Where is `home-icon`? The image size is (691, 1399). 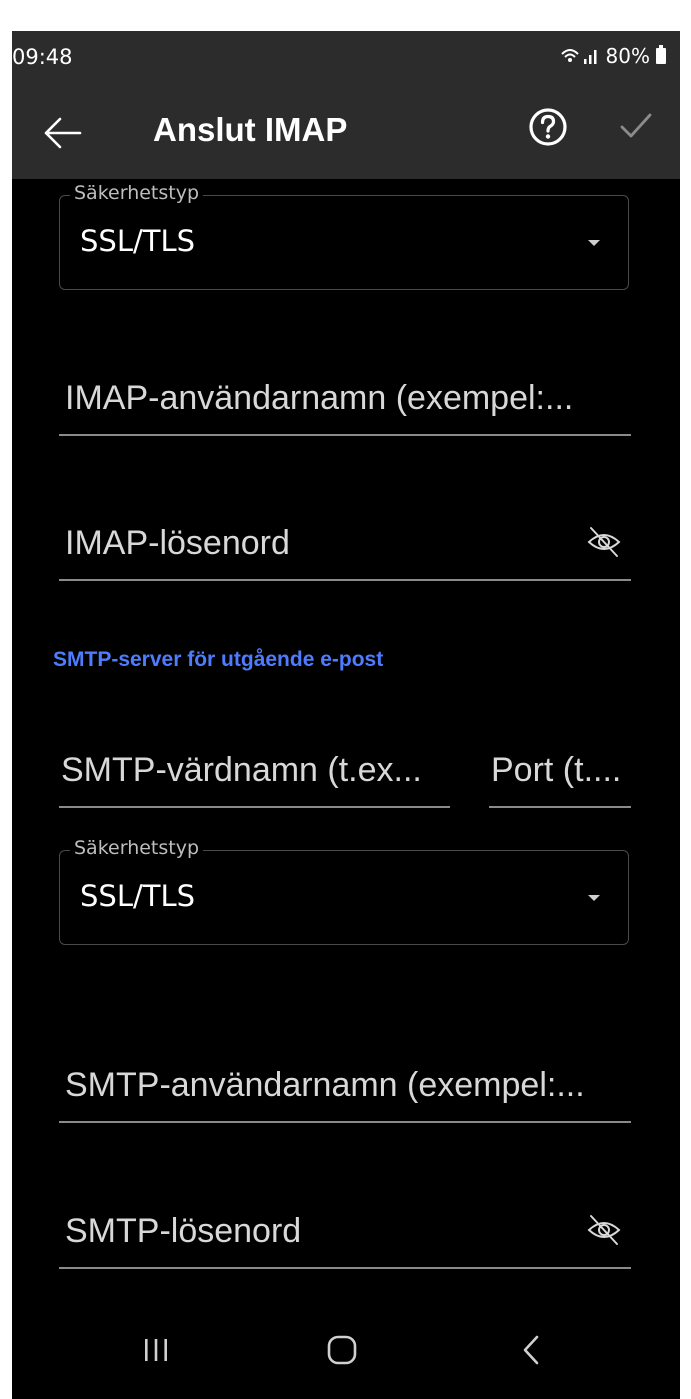
home-icon is located at coordinates (342, 1350).